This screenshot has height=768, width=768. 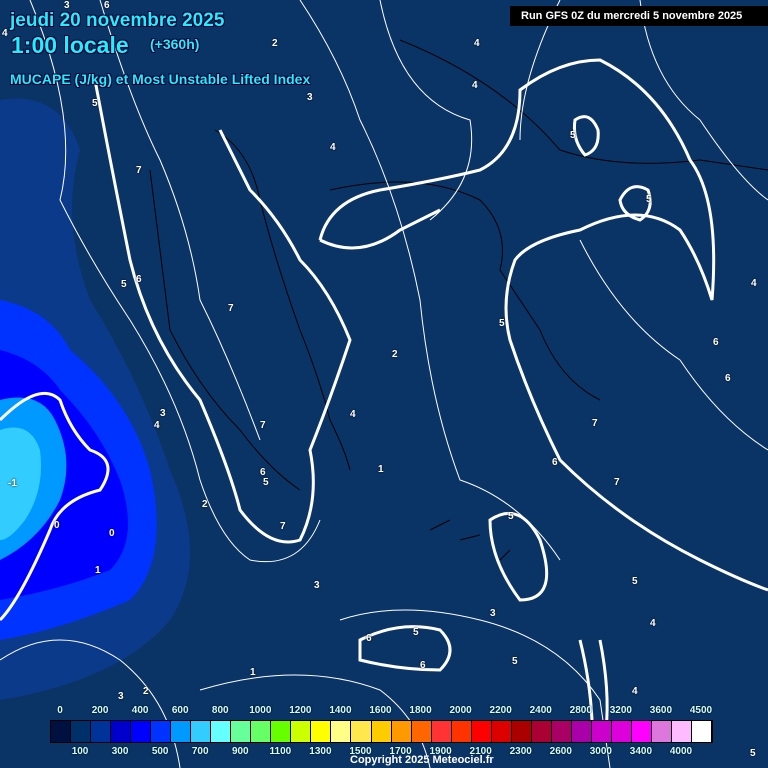 What do you see at coordinates (580, 710) in the screenshot?
I see `legend-label-top: 2800` at bounding box center [580, 710].